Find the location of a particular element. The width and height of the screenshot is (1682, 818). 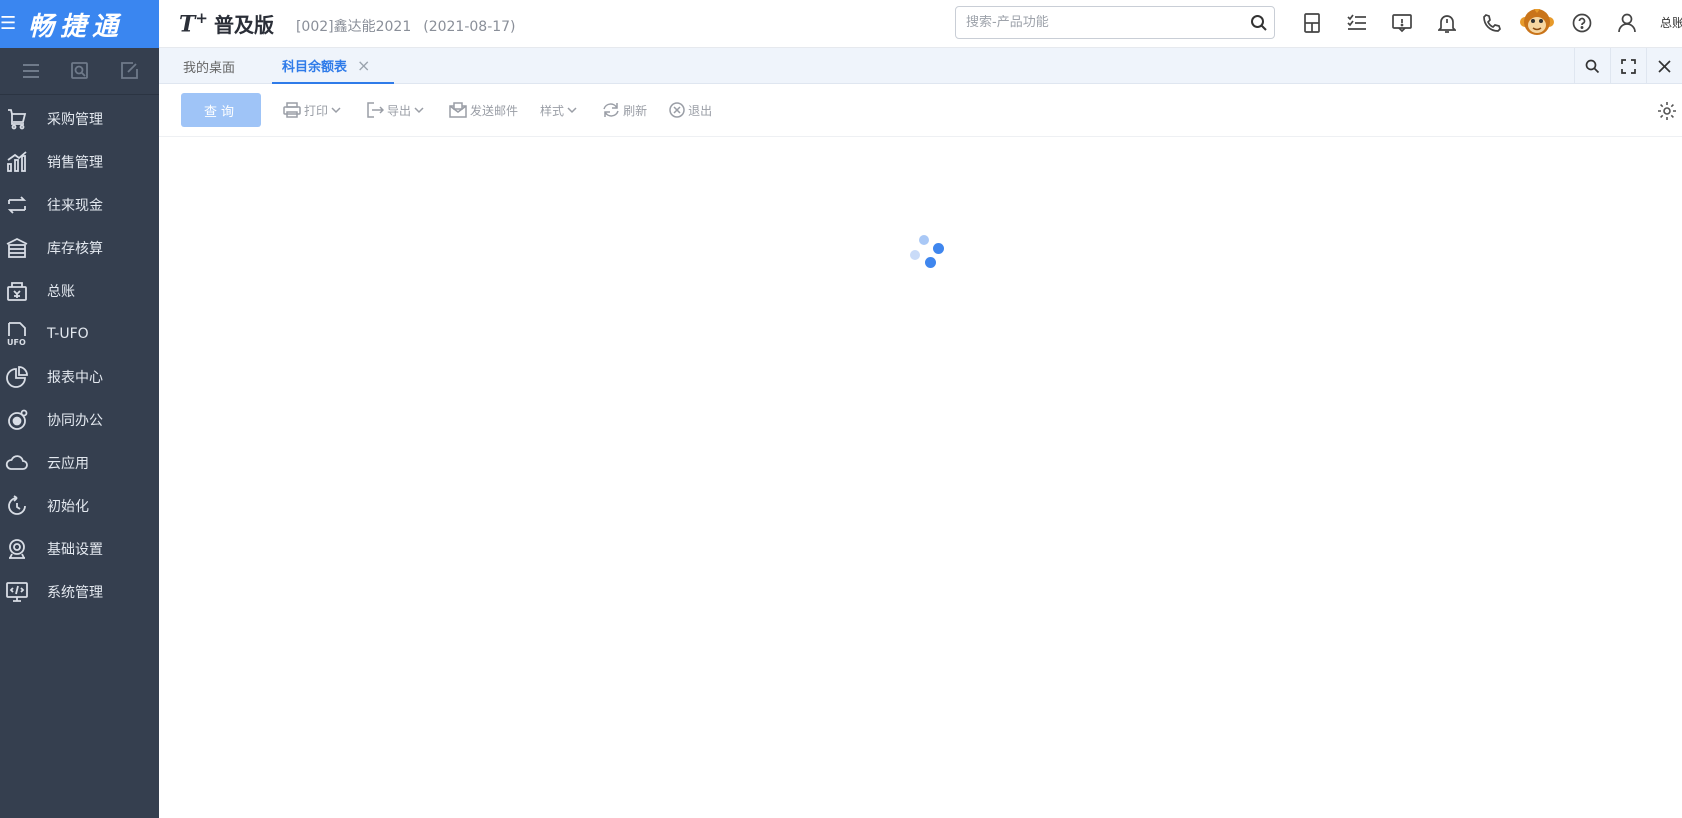

sidebar-item-label: 库存核算 is located at coordinates (75, 248).